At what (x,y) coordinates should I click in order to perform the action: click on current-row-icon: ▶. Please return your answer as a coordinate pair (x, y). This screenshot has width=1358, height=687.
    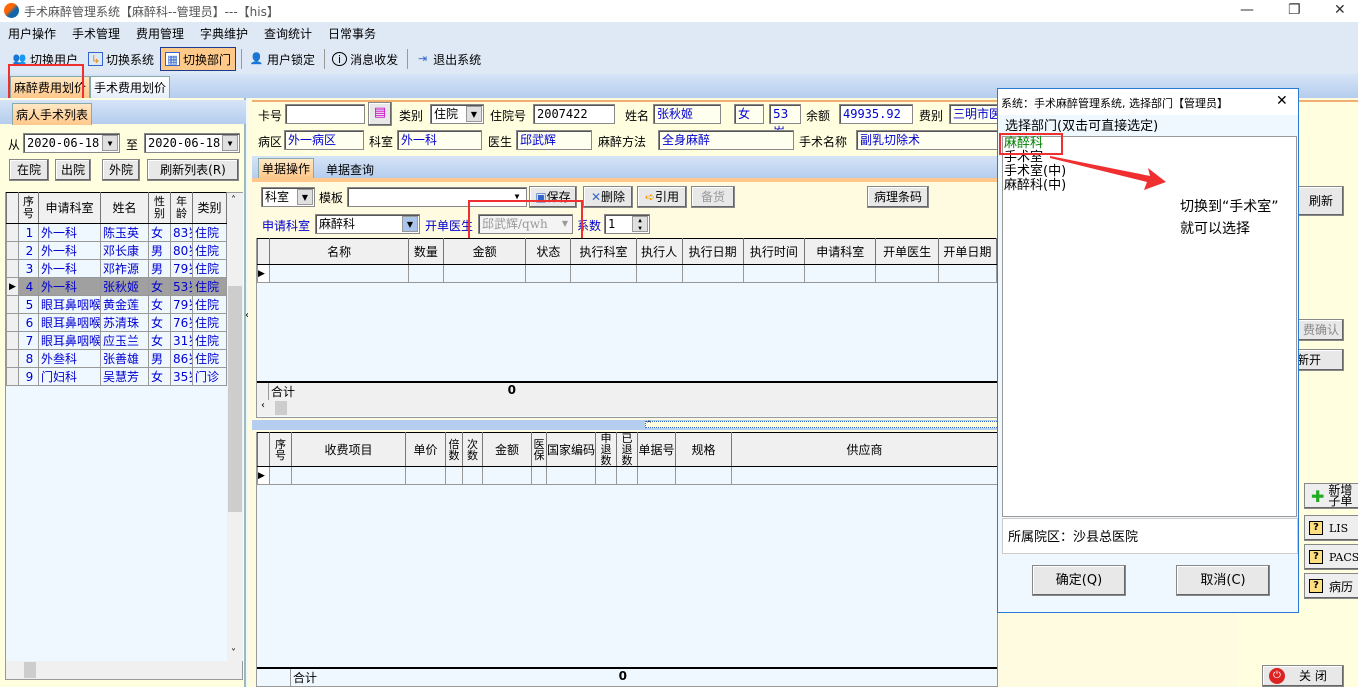
    Looking at the image, I should click on (263, 475).